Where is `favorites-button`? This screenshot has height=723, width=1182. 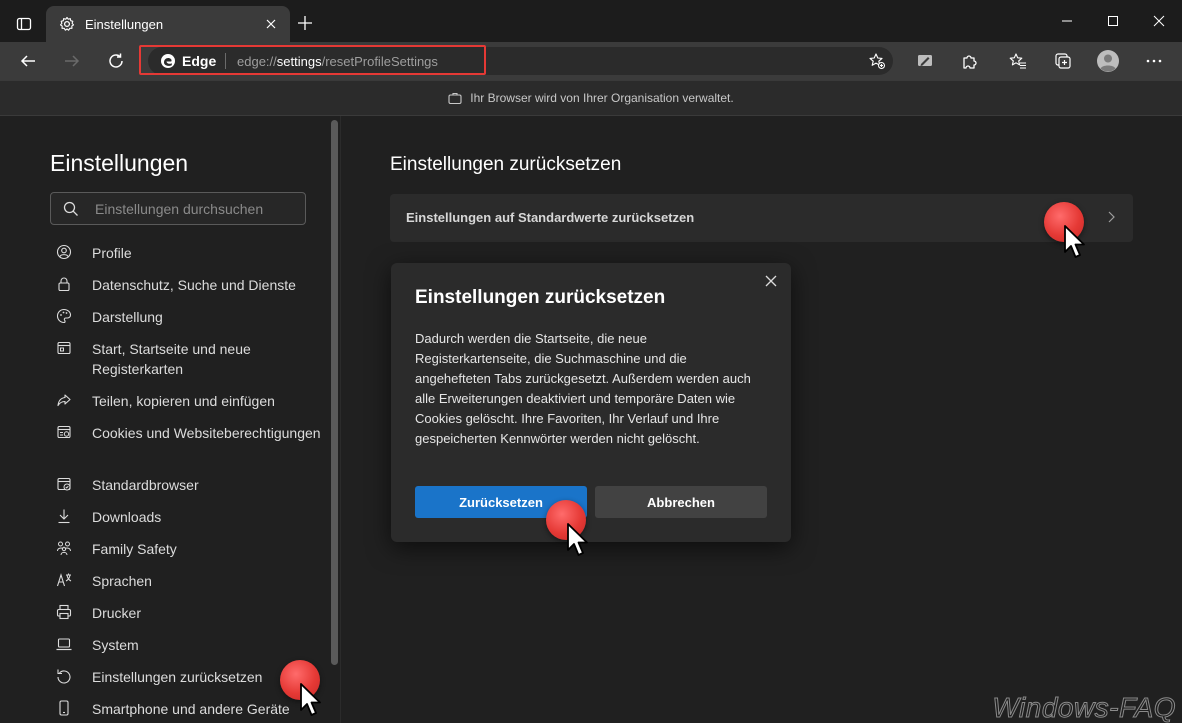 favorites-button is located at coordinates (1018, 61).